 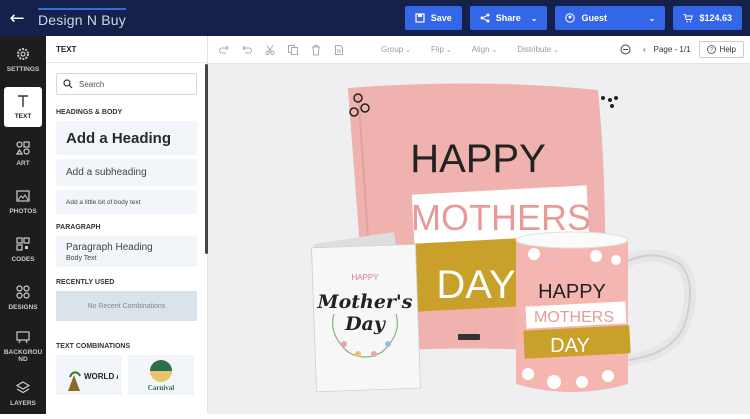 What do you see at coordinates (727, 49) in the screenshot?
I see `help-label: Help` at bounding box center [727, 49].